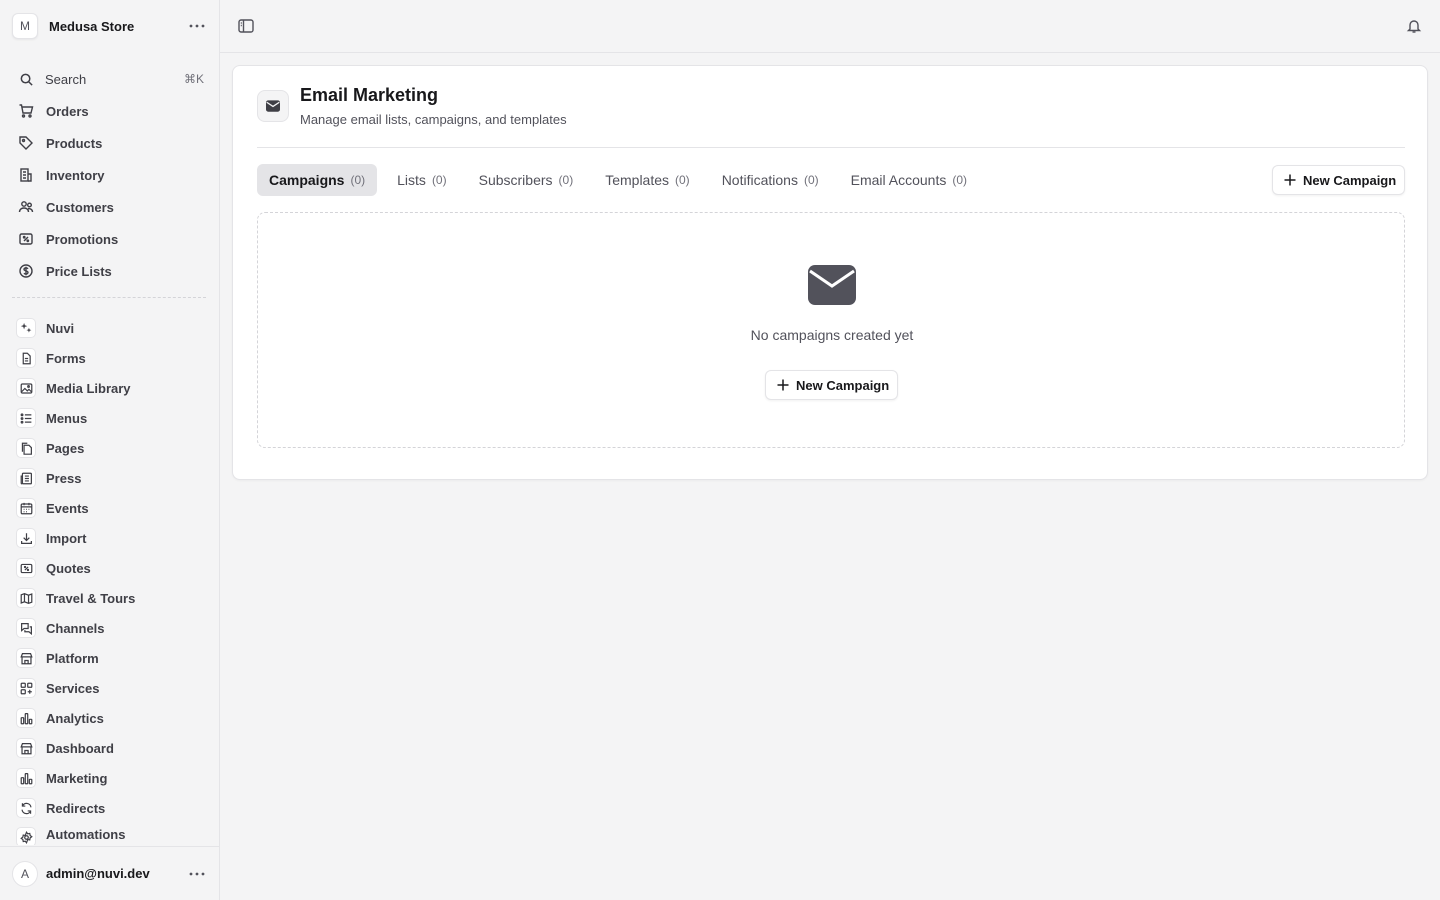 The width and height of the screenshot is (1440, 900). Describe the element at coordinates (26, 388) in the screenshot. I see `photo-icon` at that location.